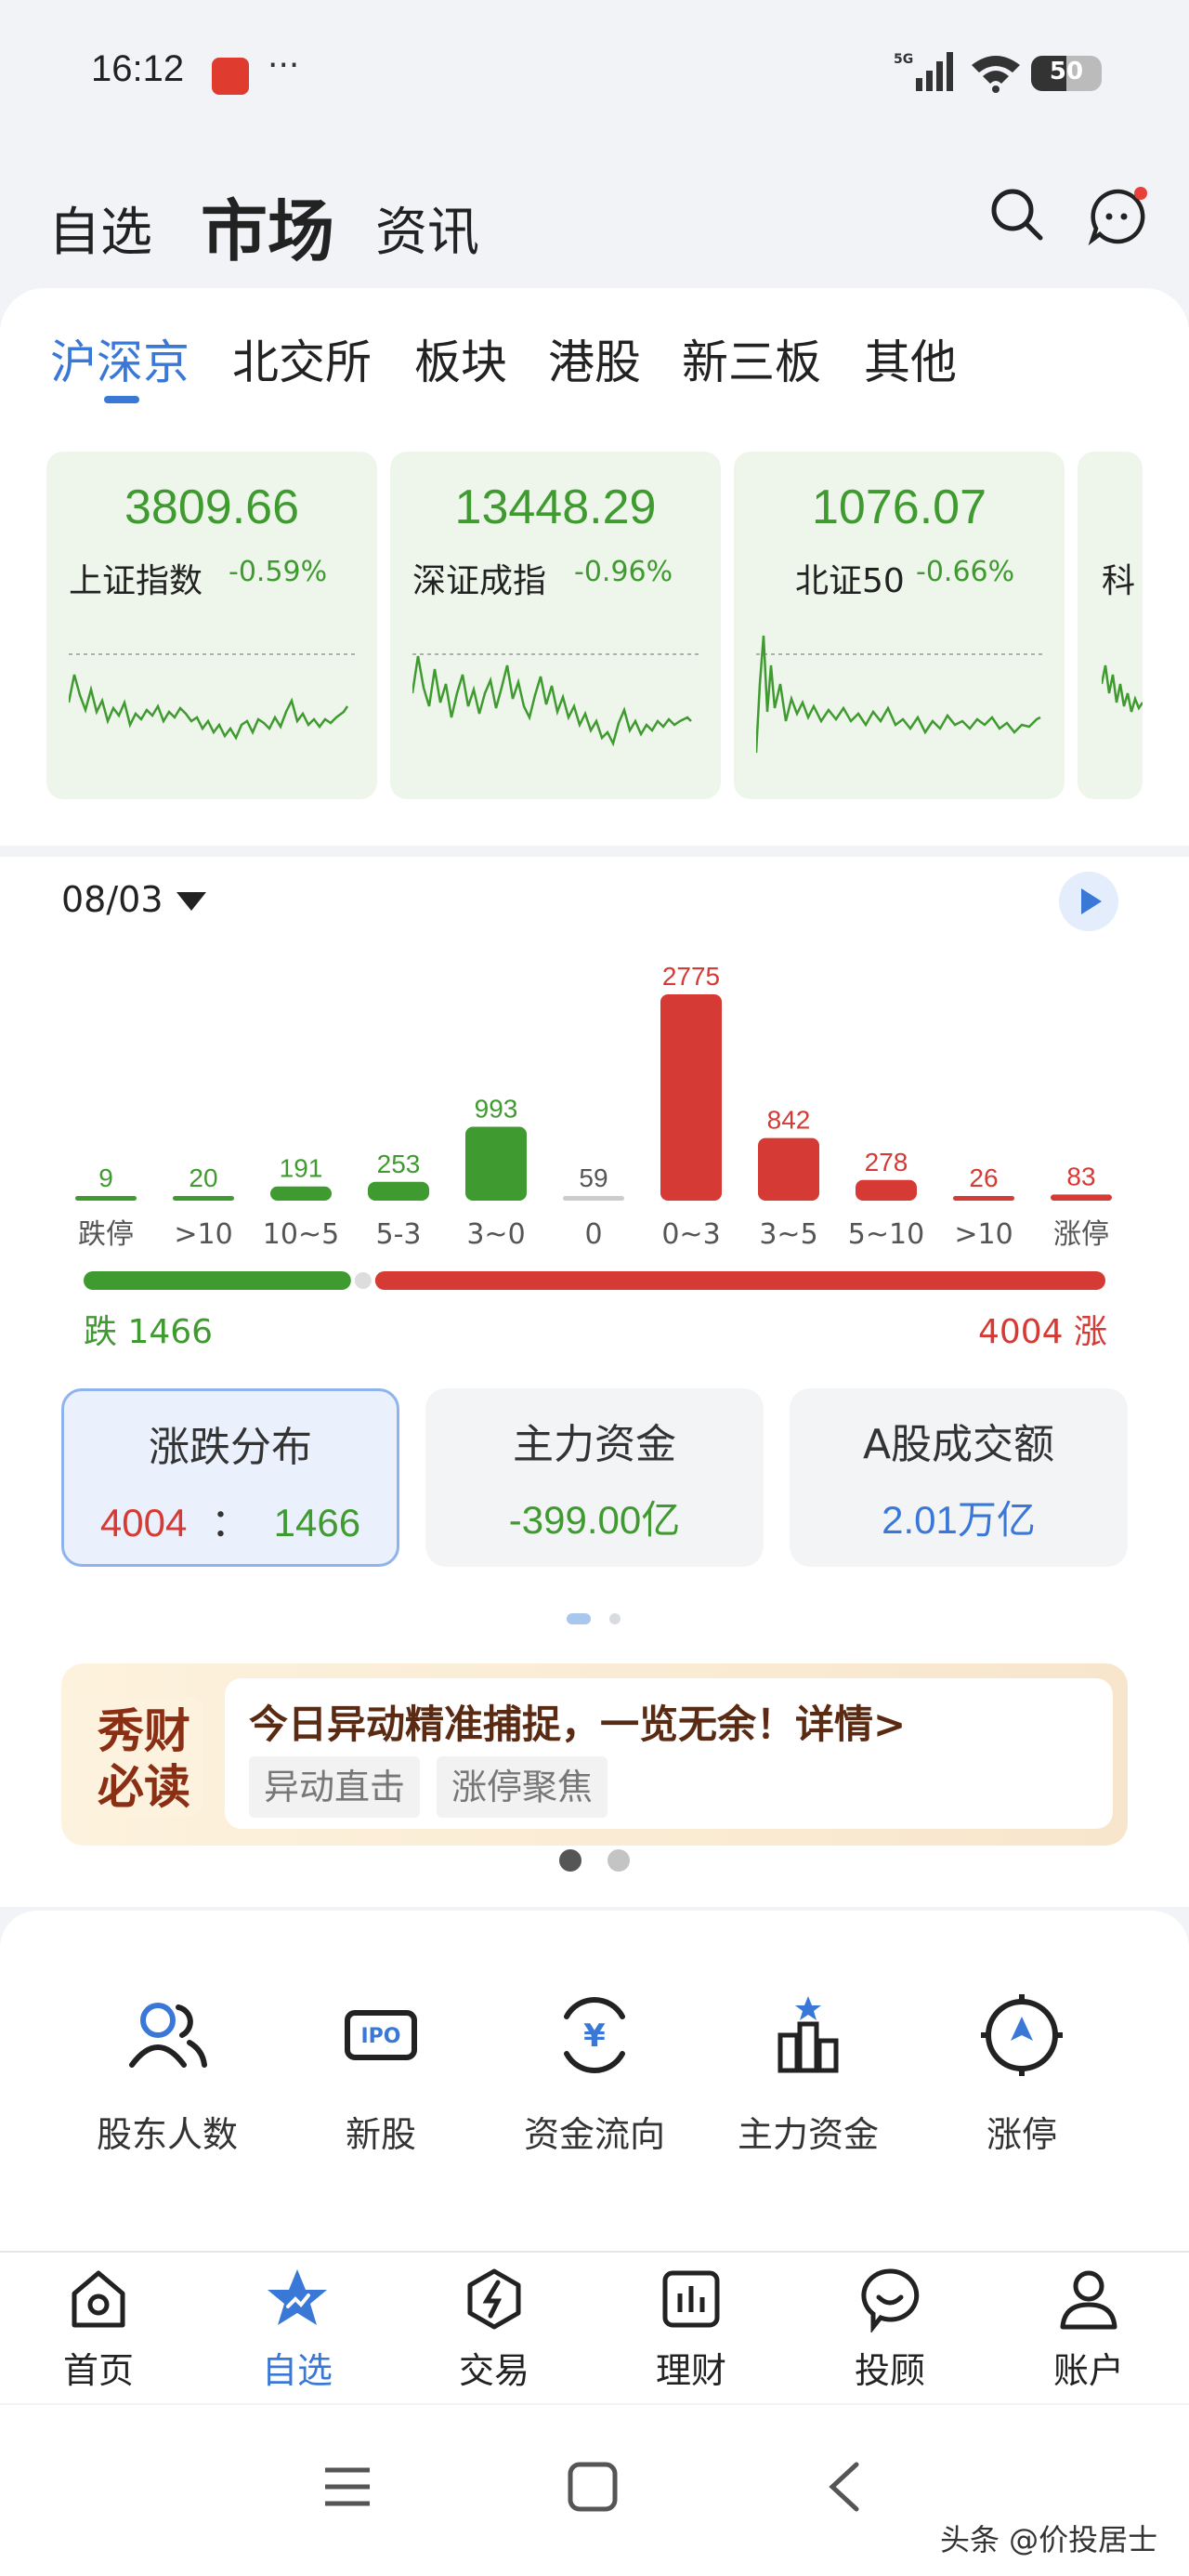 The image size is (1189, 2576). I want to click on bottom-nav, so click(594, 2327).